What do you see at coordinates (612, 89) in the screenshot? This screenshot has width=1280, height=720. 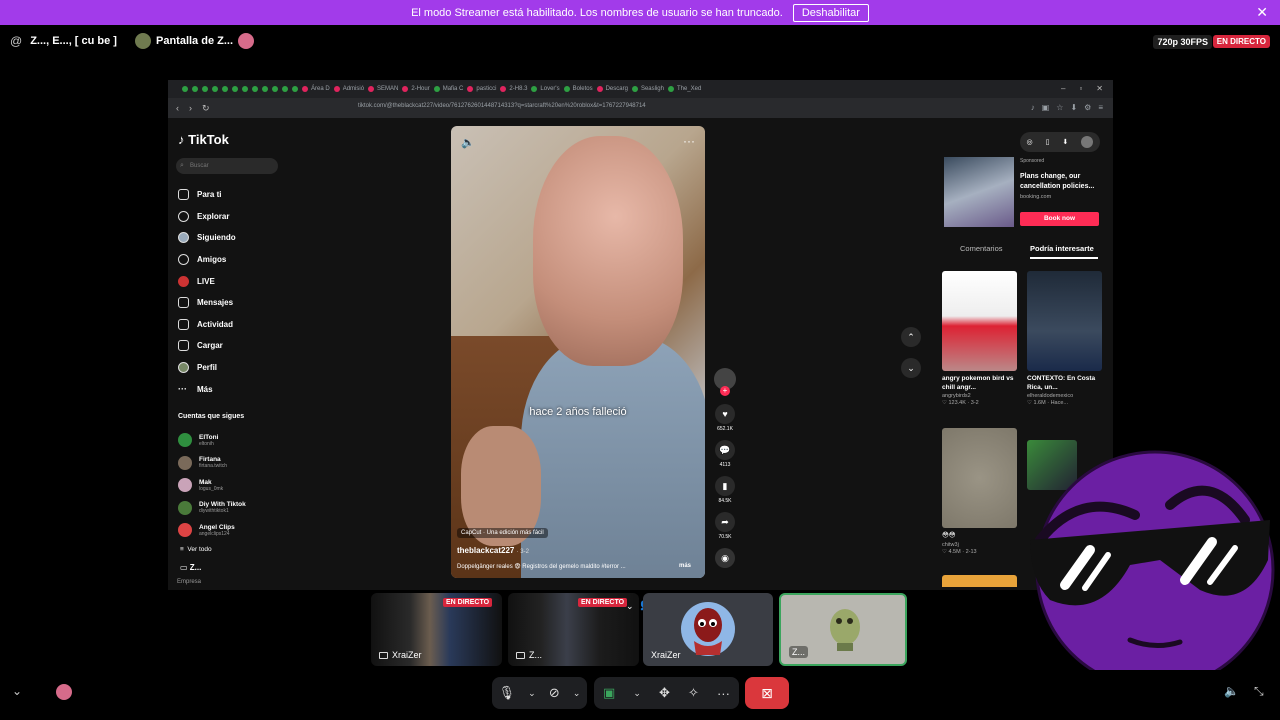 I see `browser-tab: Descarg` at bounding box center [612, 89].